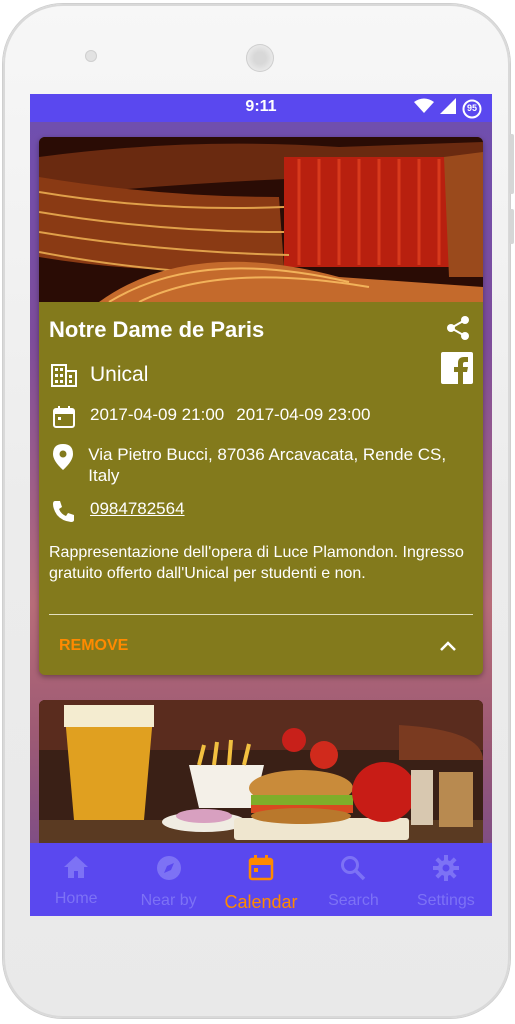 Image resolution: width=515 pixels, height=1024 pixels. I want to click on volume-button, so click(511, 164).